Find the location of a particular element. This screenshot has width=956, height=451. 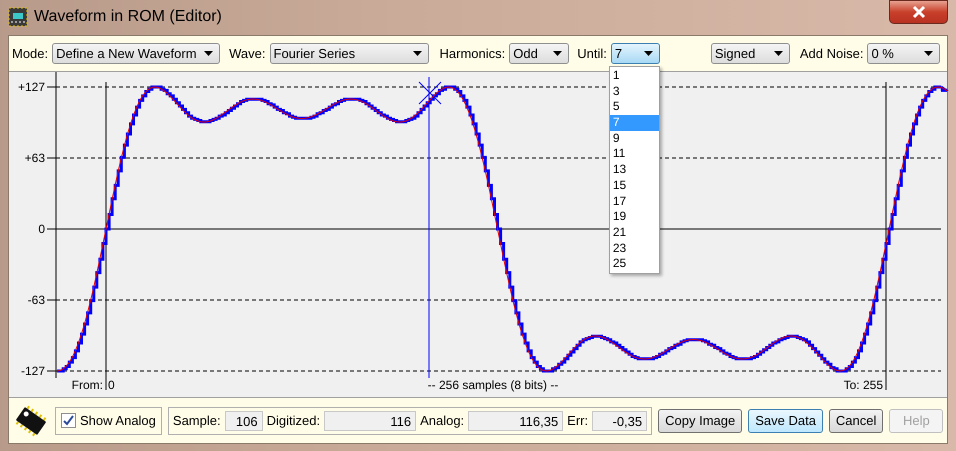

dialog-button: Save Data is located at coordinates (785, 420).